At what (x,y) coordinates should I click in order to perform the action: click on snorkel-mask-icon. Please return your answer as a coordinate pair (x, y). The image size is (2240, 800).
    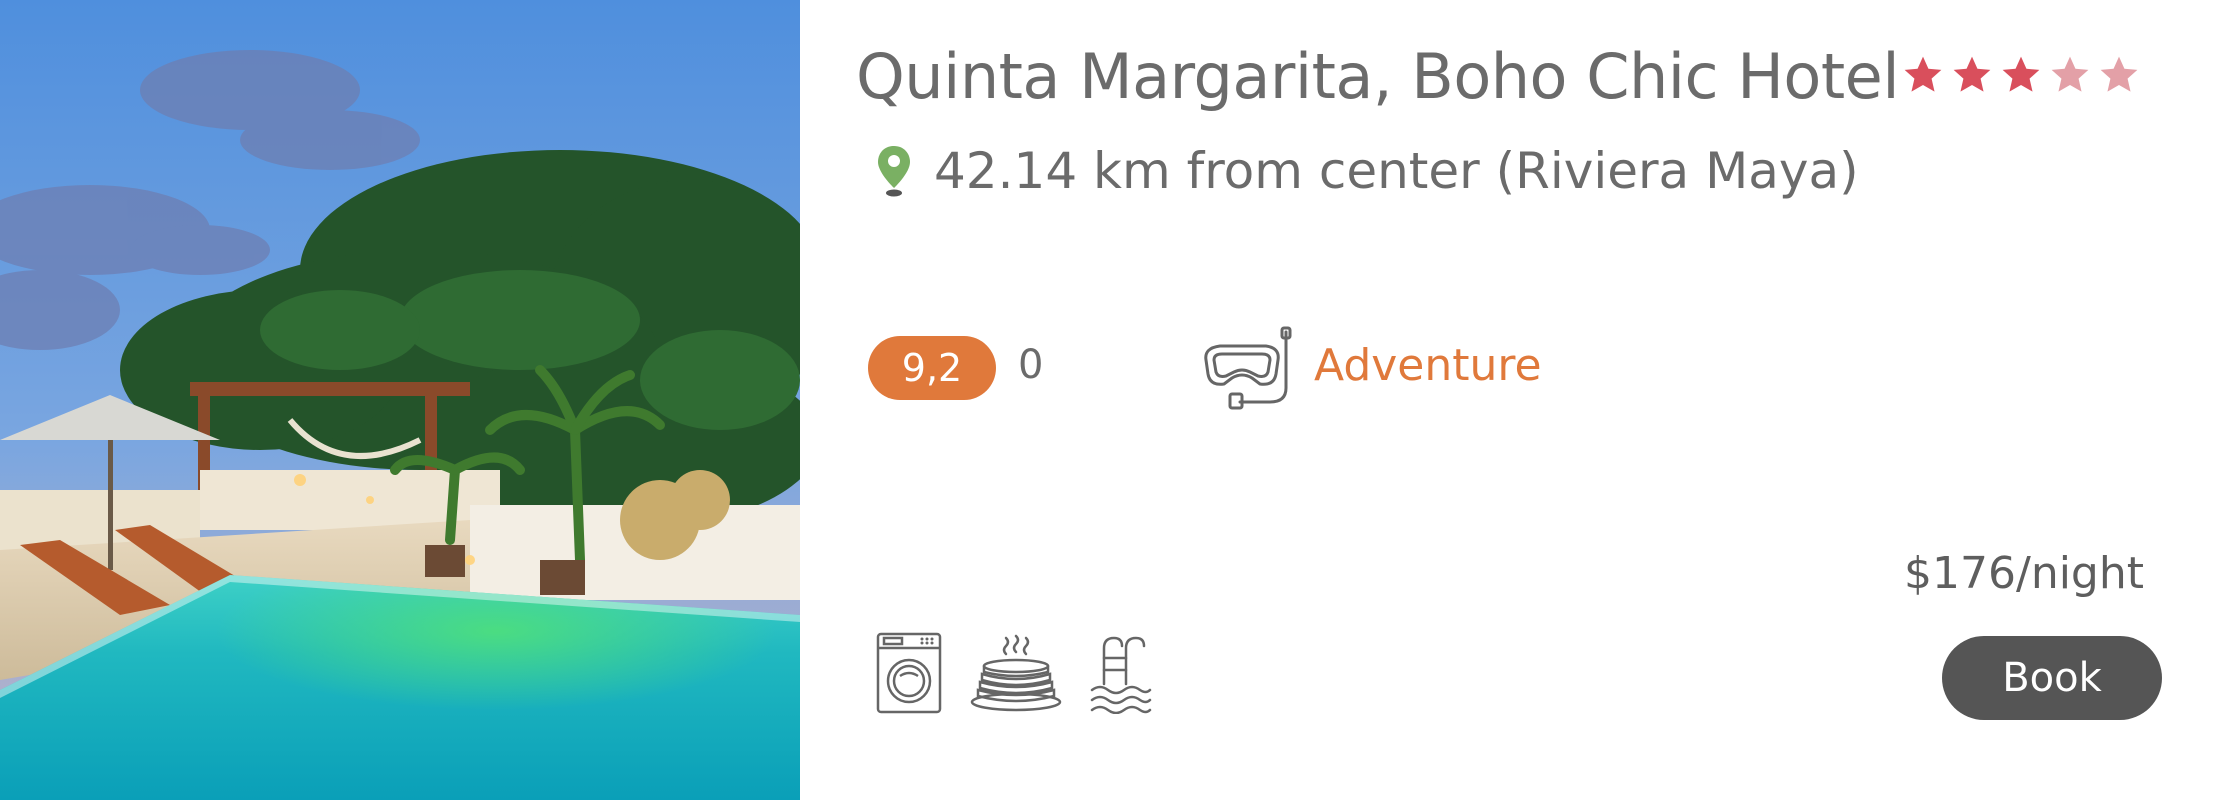
    Looking at the image, I should click on (1248, 368).